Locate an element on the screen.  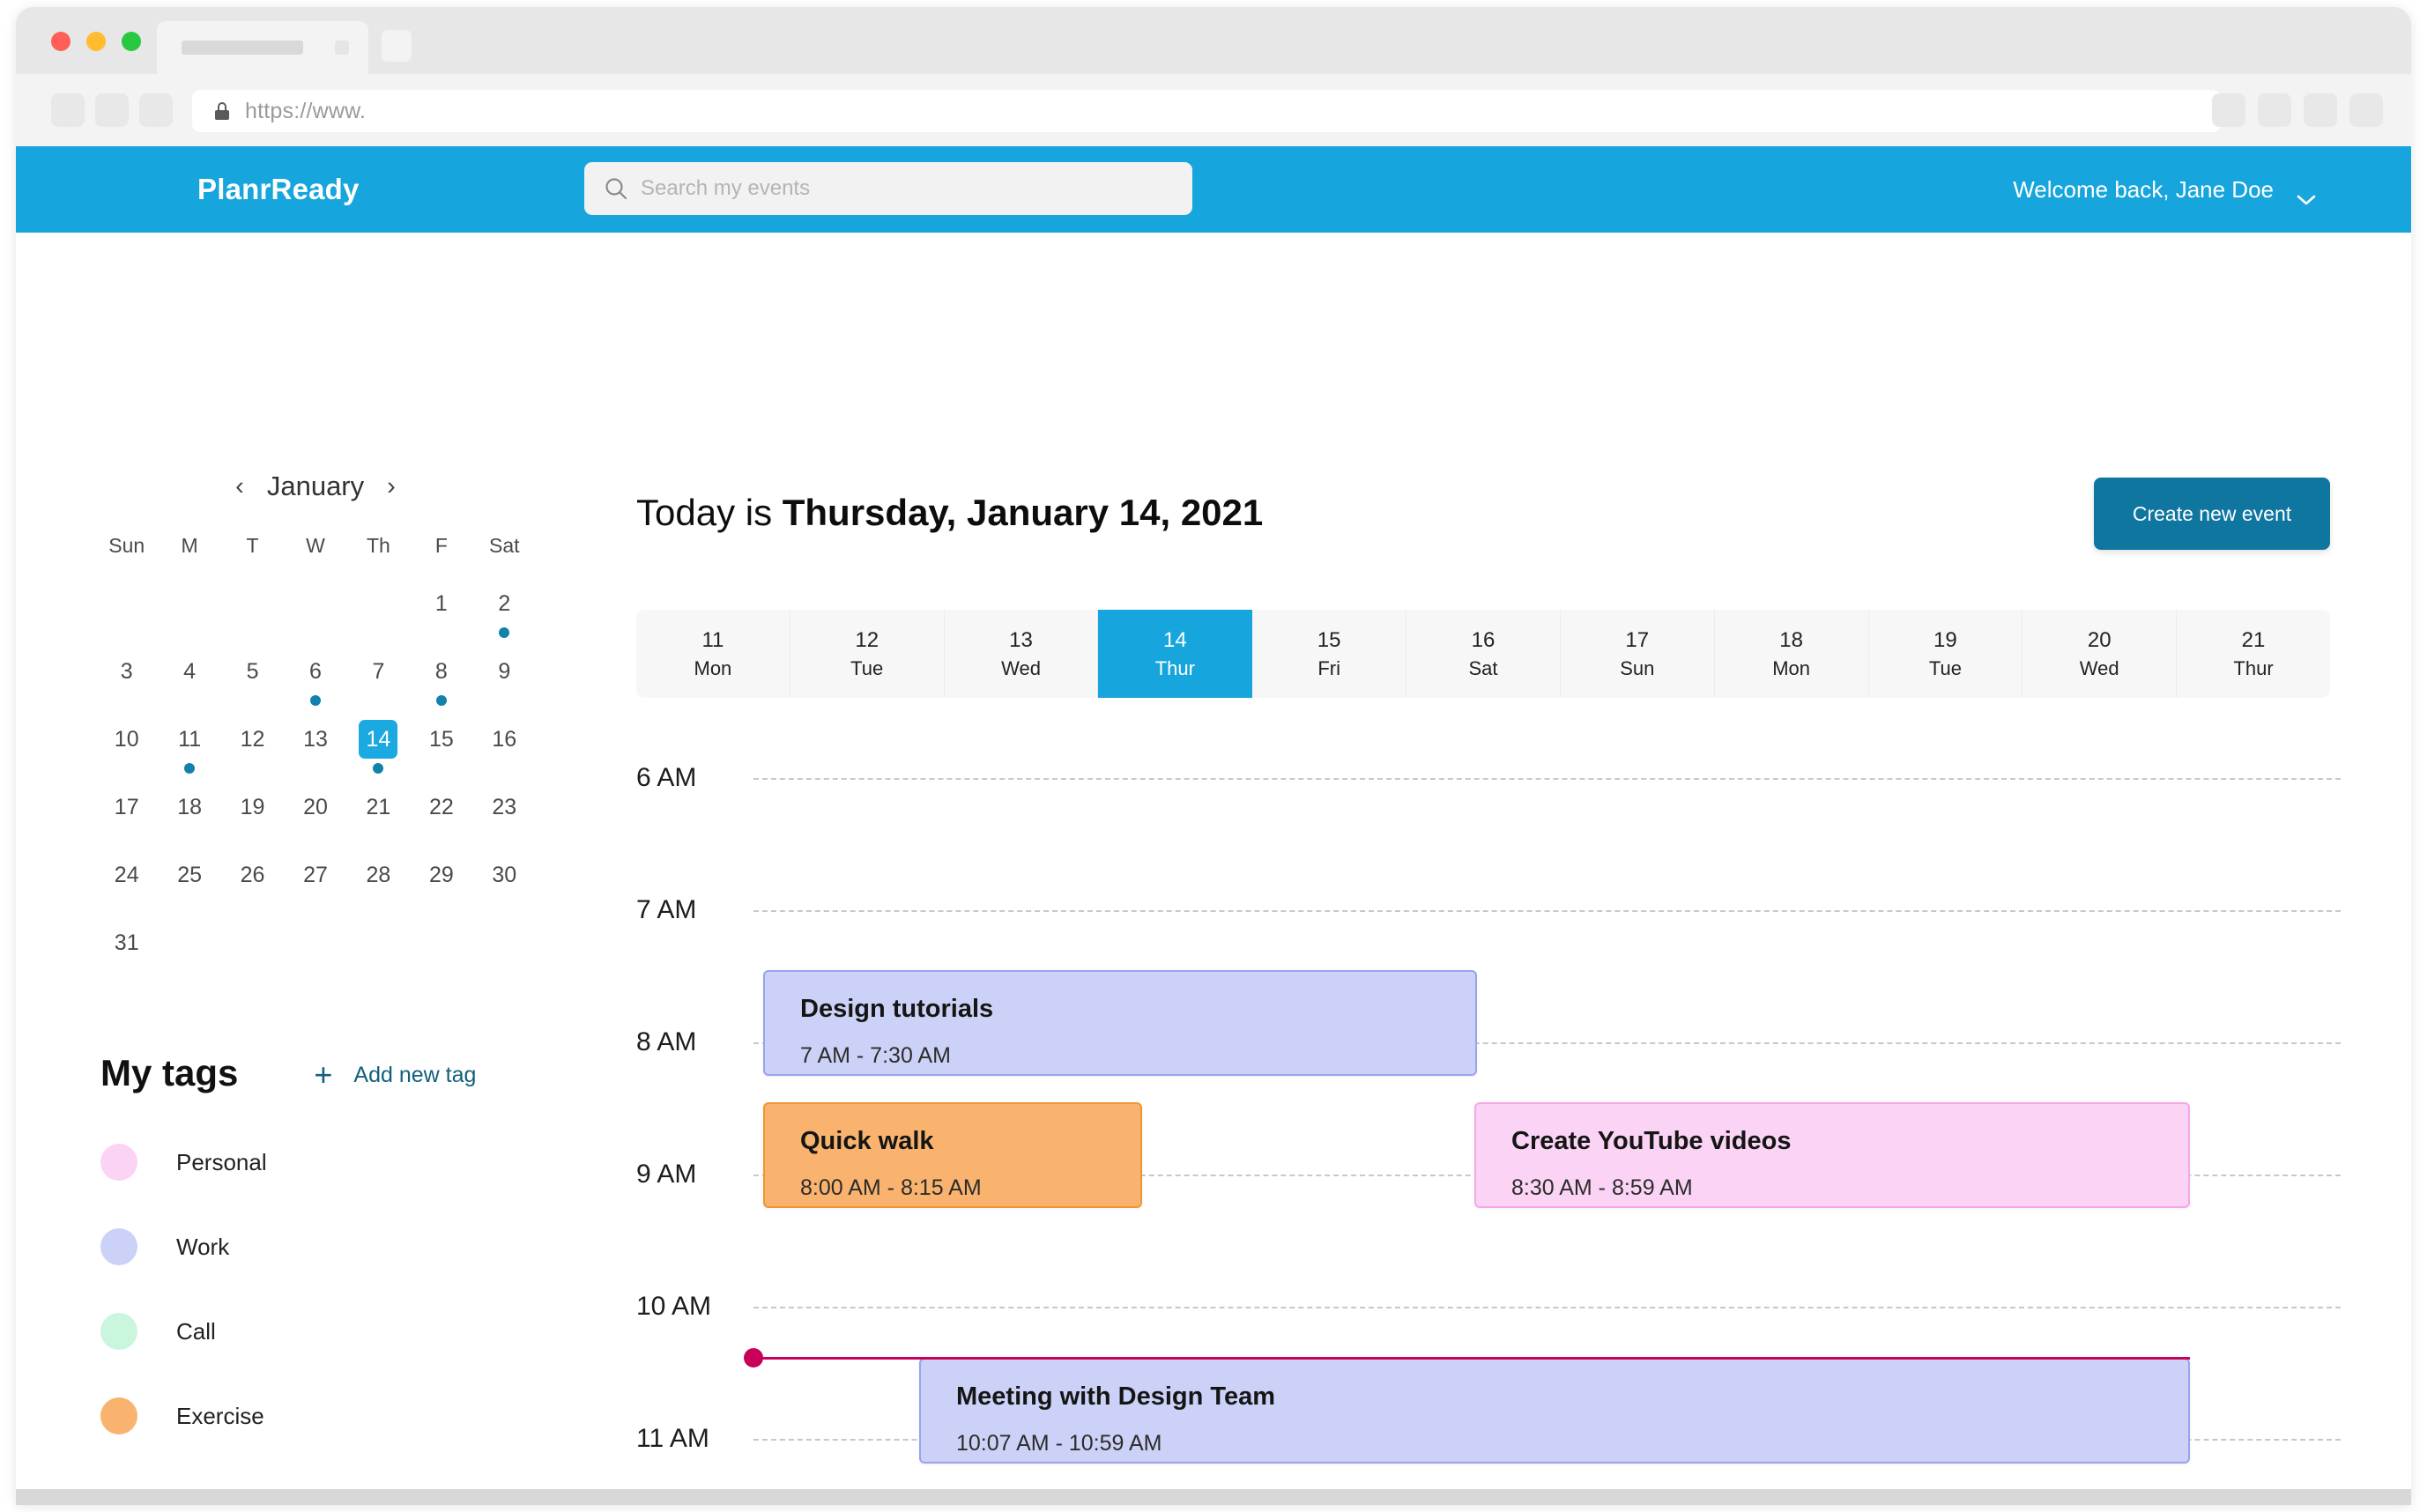
day-strip-cell: 20 Wed is located at coordinates (2100, 654).